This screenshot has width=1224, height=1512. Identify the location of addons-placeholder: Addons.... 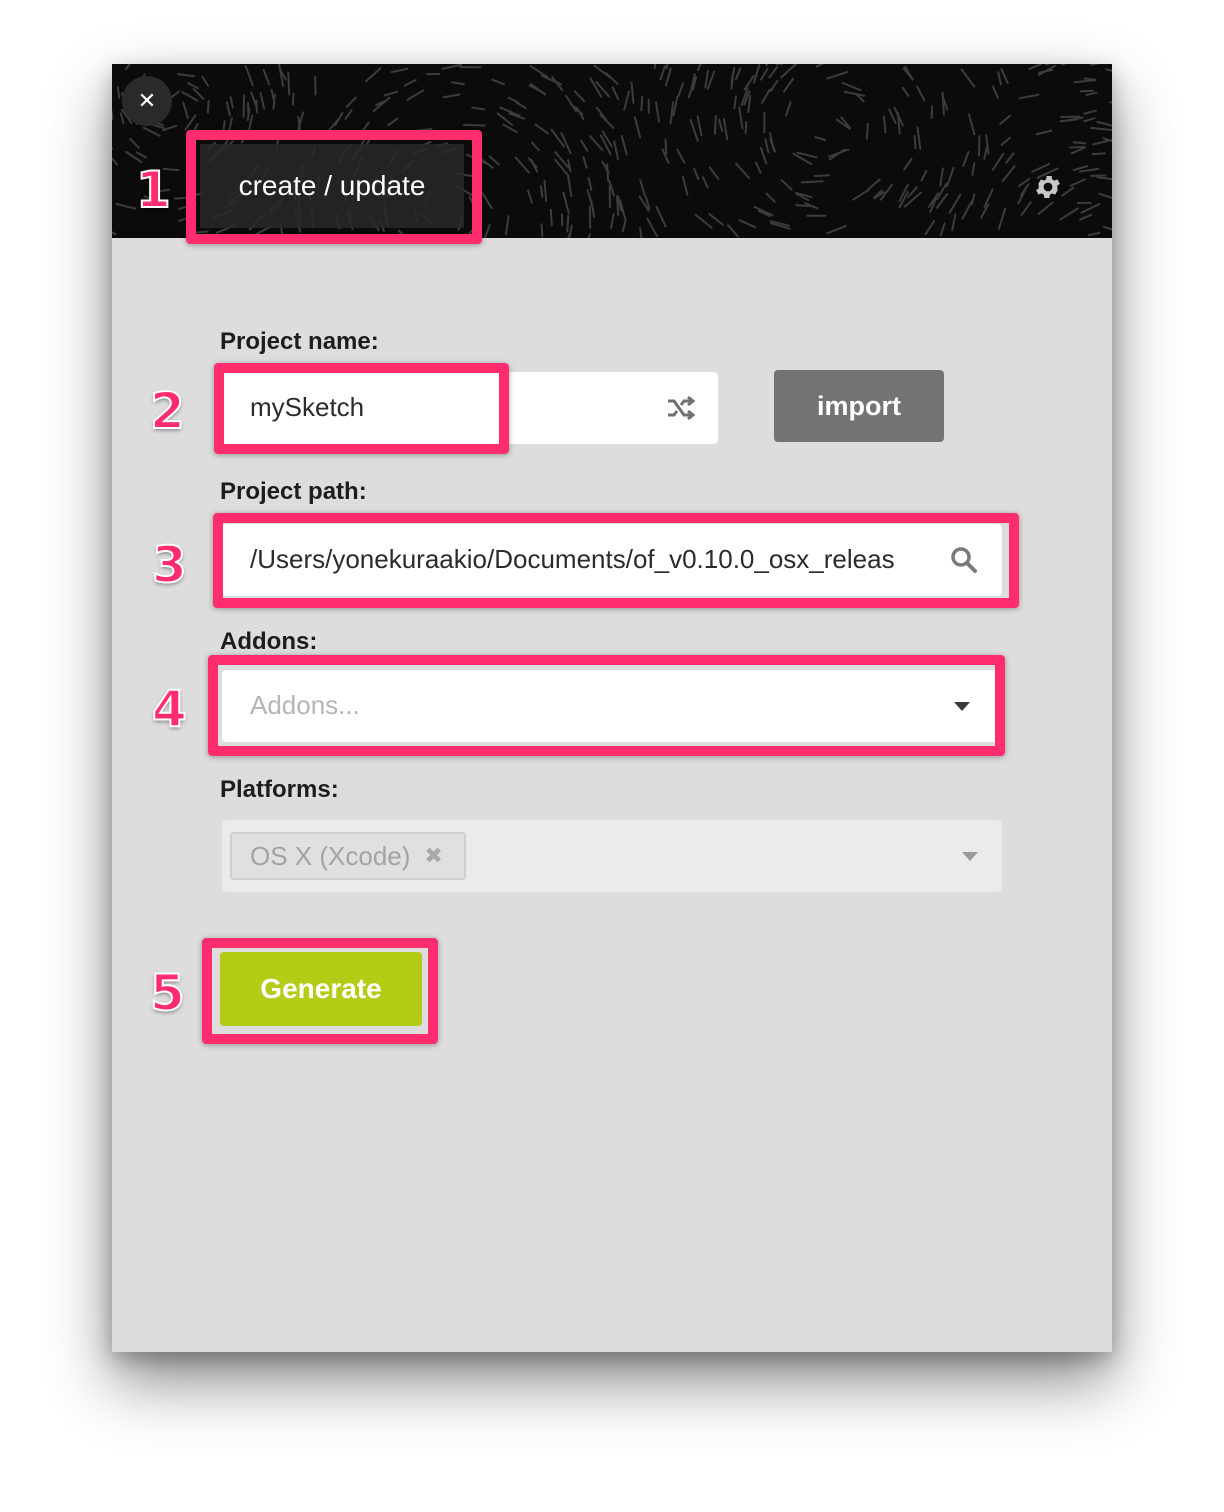
(305, 705).